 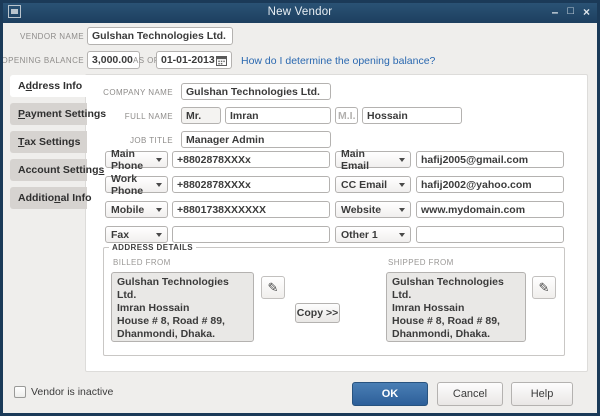 What do you see at coordinates (201, 115) in the screenshot?
I see `salutation-input: Mr.` at bounding box center [201, 115].